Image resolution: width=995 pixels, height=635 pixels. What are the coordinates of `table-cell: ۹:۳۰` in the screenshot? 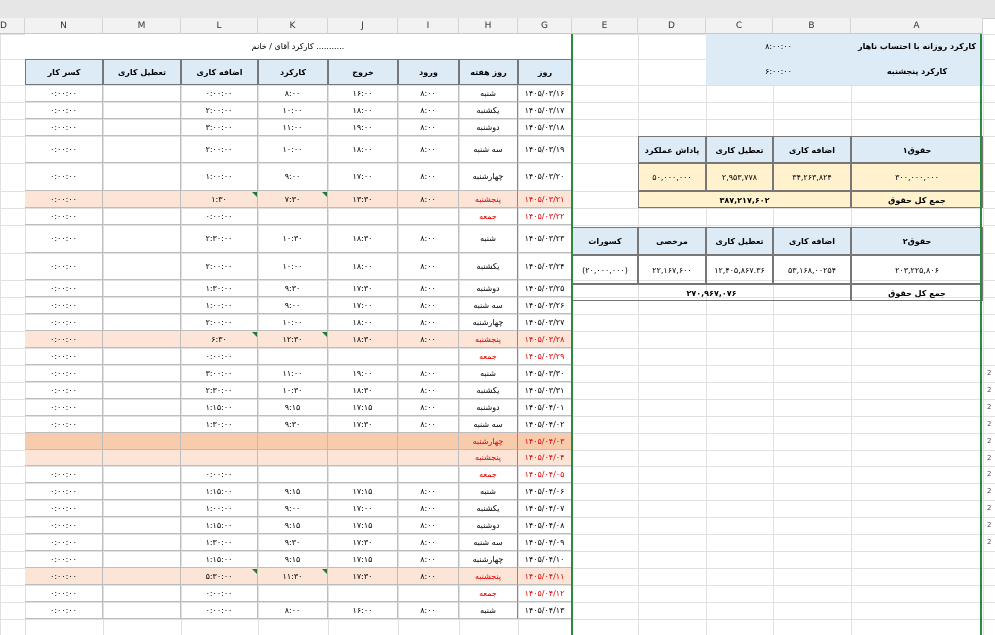 It's located at (293, 424).